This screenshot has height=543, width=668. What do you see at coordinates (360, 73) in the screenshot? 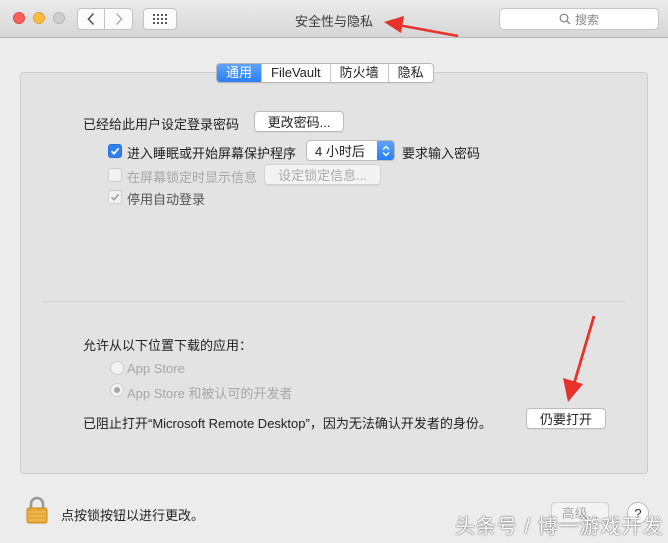
I see `tab-firewall: 防火墙` at bounding box center [360, 73].